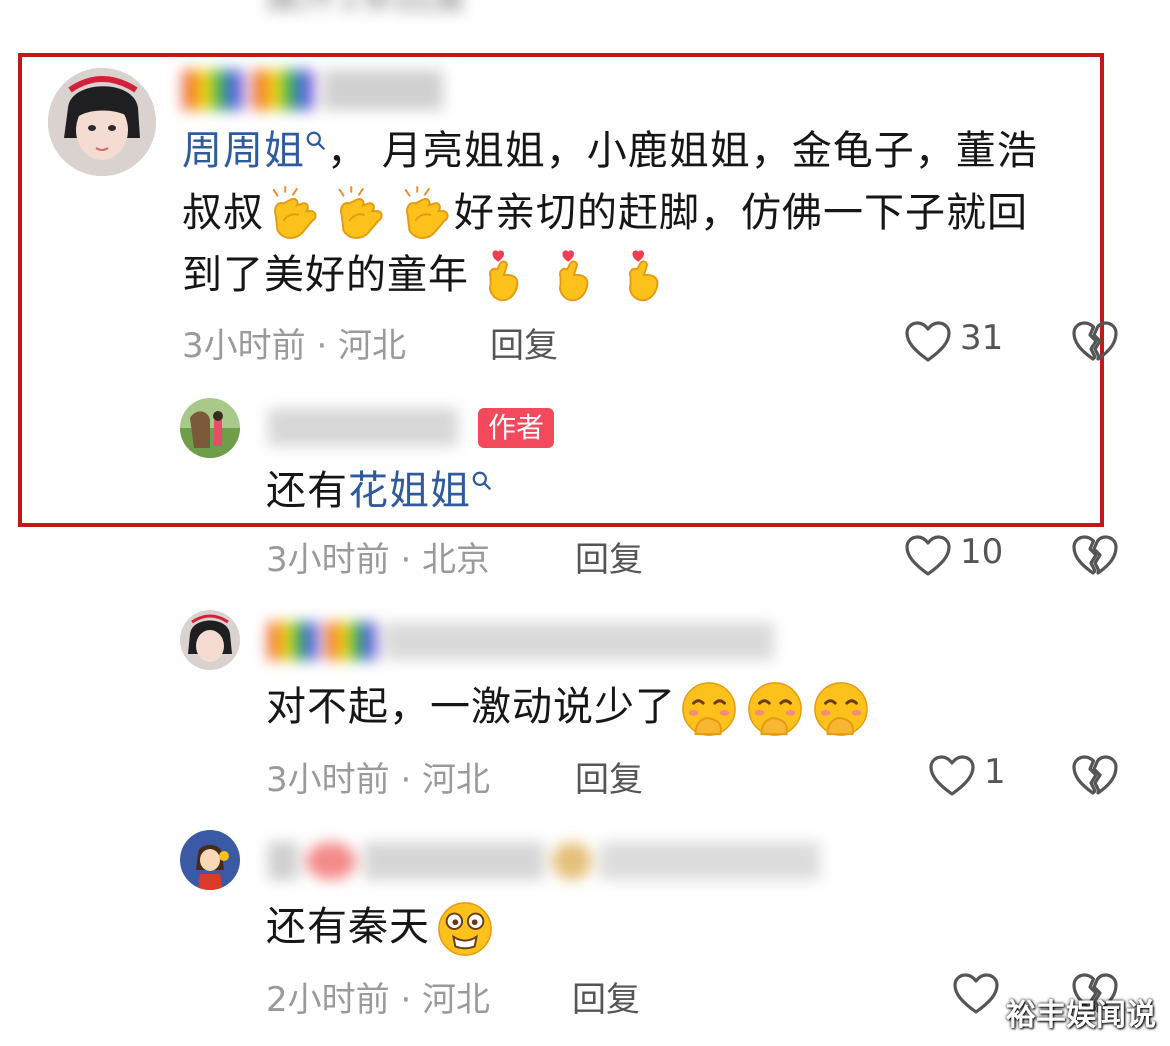 This screenshot has width=1170, height=1046. Describe the element at coordinates (409, 491) in the screenshot. I see `mention-link: 花姐姐` at that location.